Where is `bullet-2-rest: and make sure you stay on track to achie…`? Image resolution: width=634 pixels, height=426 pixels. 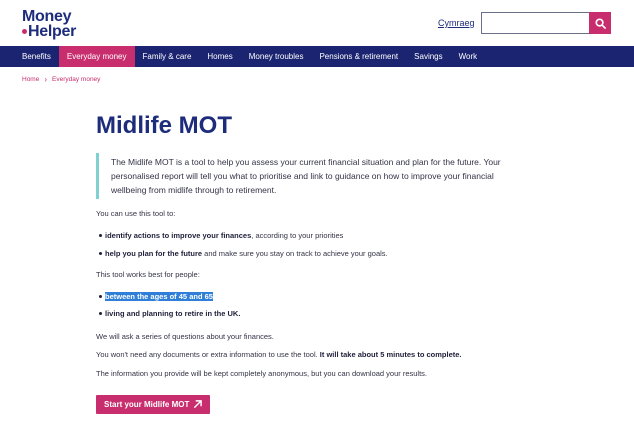 bullet-2-rest: and make sure you stay on track to achie… is located at coordinates (295, 253).